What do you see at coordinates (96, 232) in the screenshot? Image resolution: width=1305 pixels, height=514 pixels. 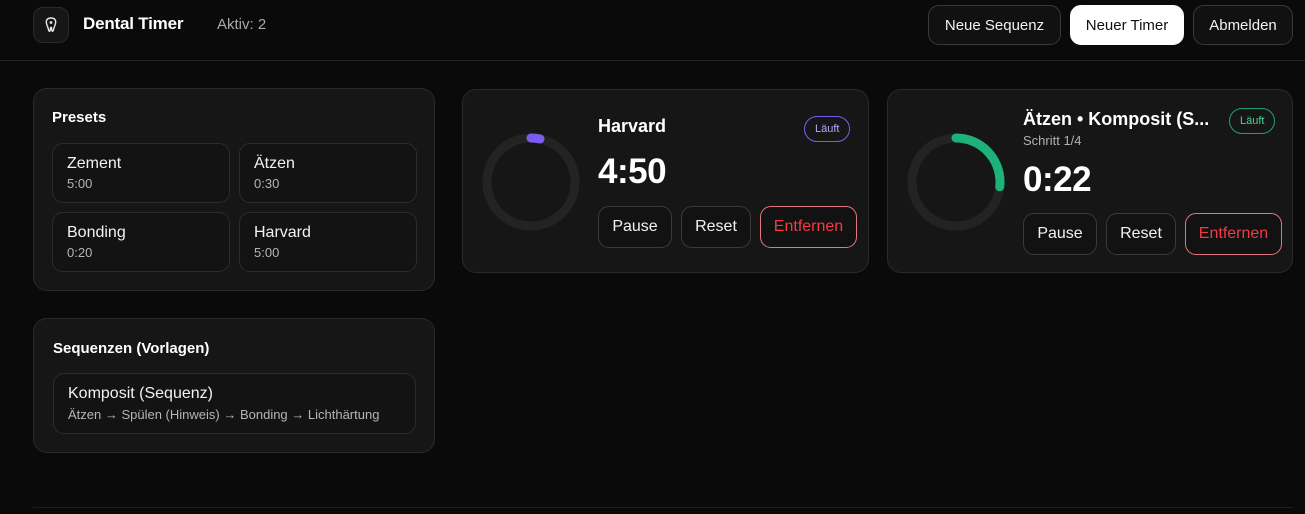 I see `preset-name: Bonding` at bounding box center [96, 232].